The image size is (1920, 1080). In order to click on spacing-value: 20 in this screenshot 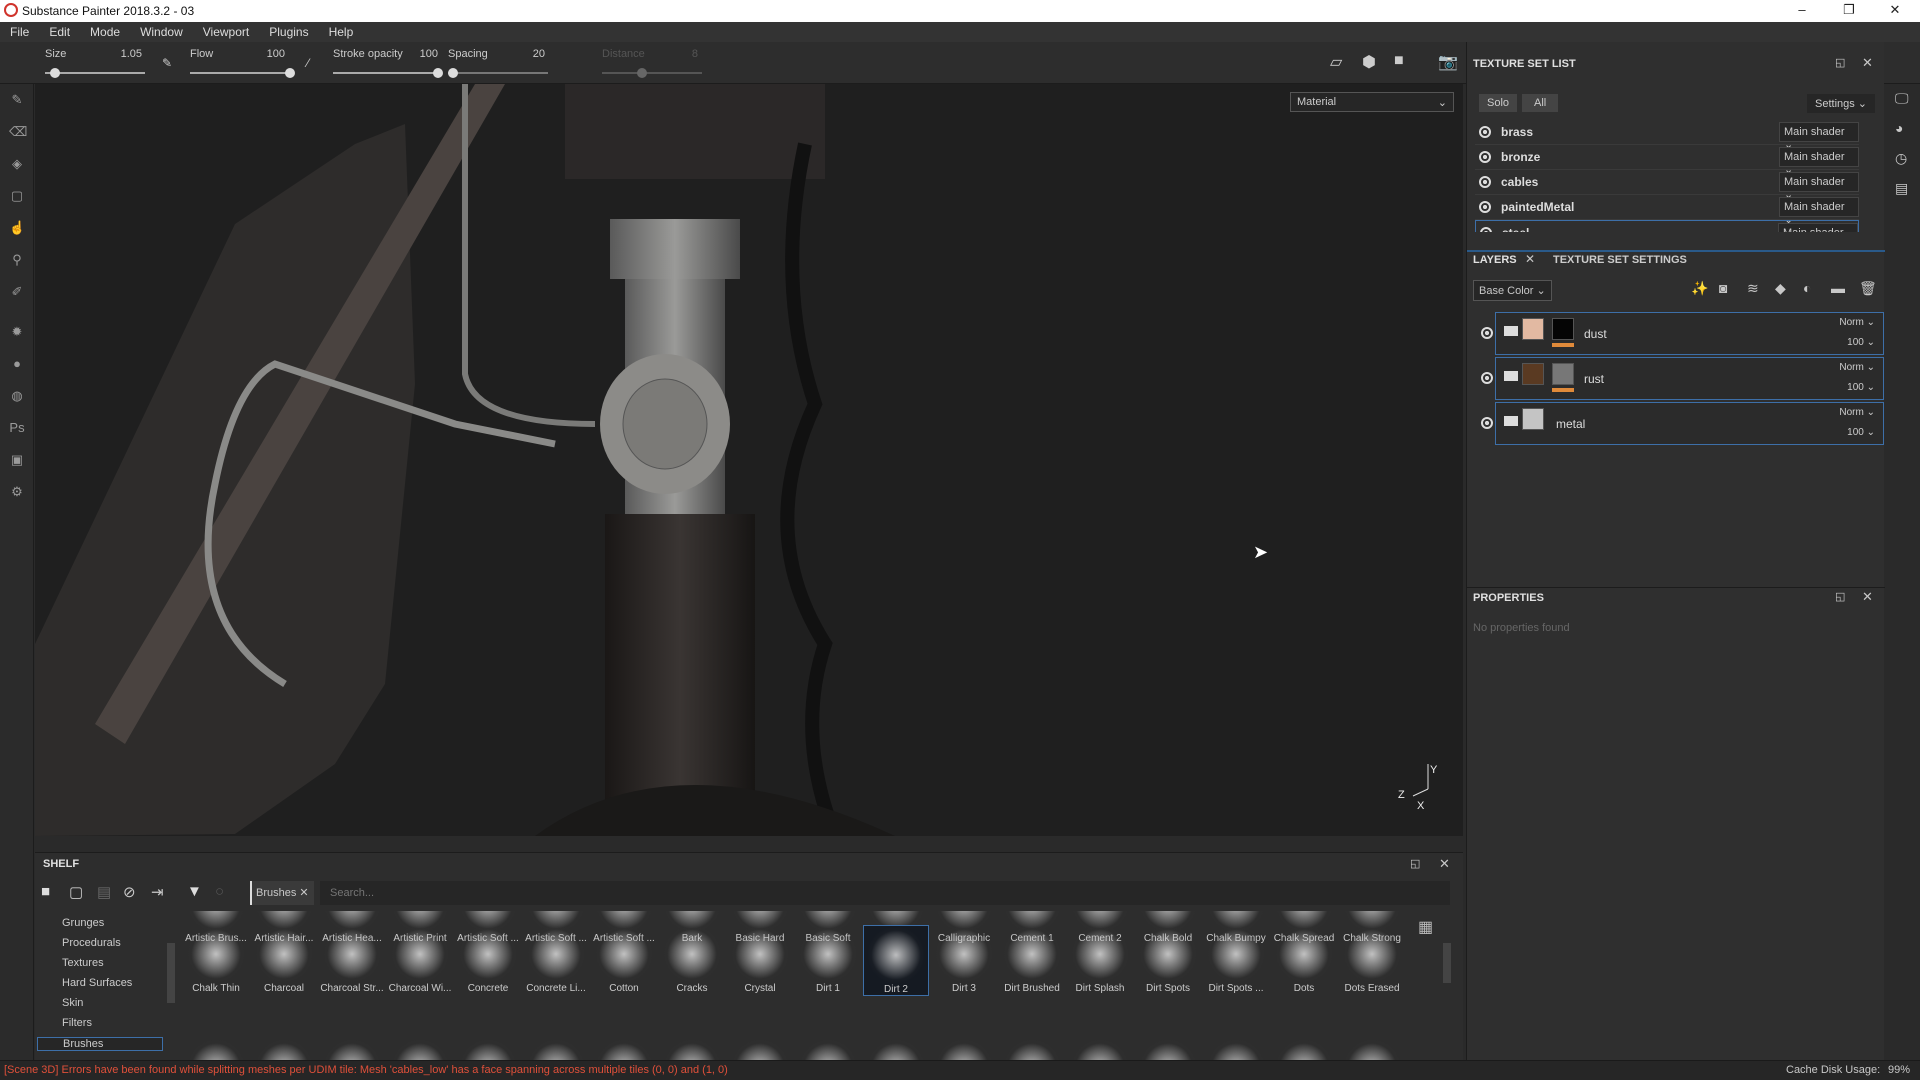, I will do `click(525, 54)`.